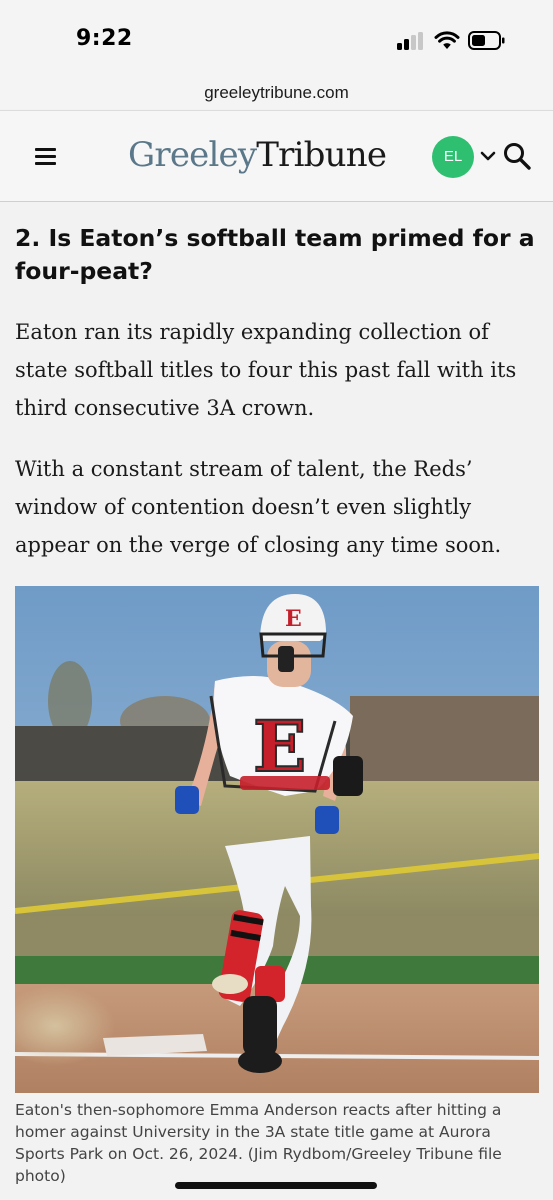 This screenshot has height=1200, width=553. What do you see at coordinates (321, 155) in the screenshot?
I see `logo-tribune: Tribune` at bounding box center [321, 155].